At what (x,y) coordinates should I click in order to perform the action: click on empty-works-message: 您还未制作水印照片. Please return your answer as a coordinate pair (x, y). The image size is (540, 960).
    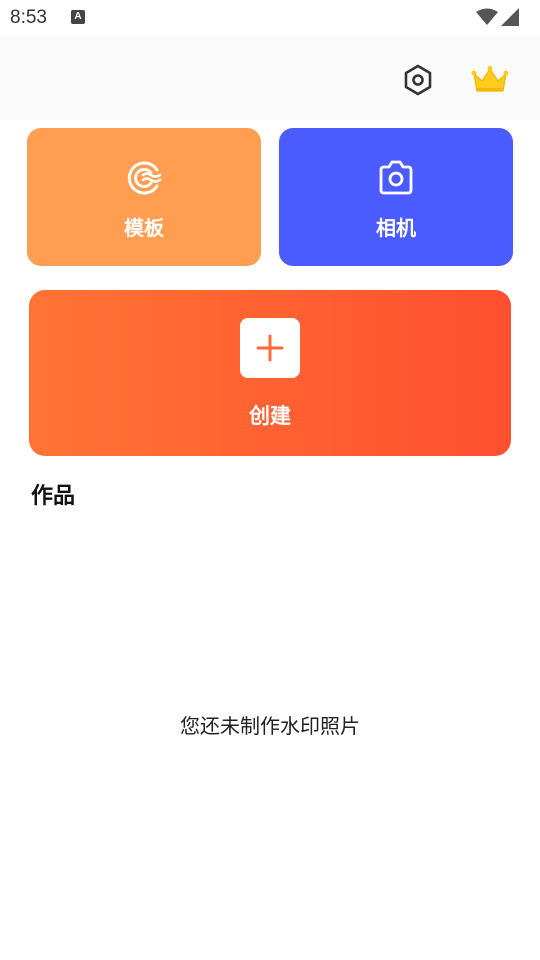
    Looking at the image, I should click on (270, 726).